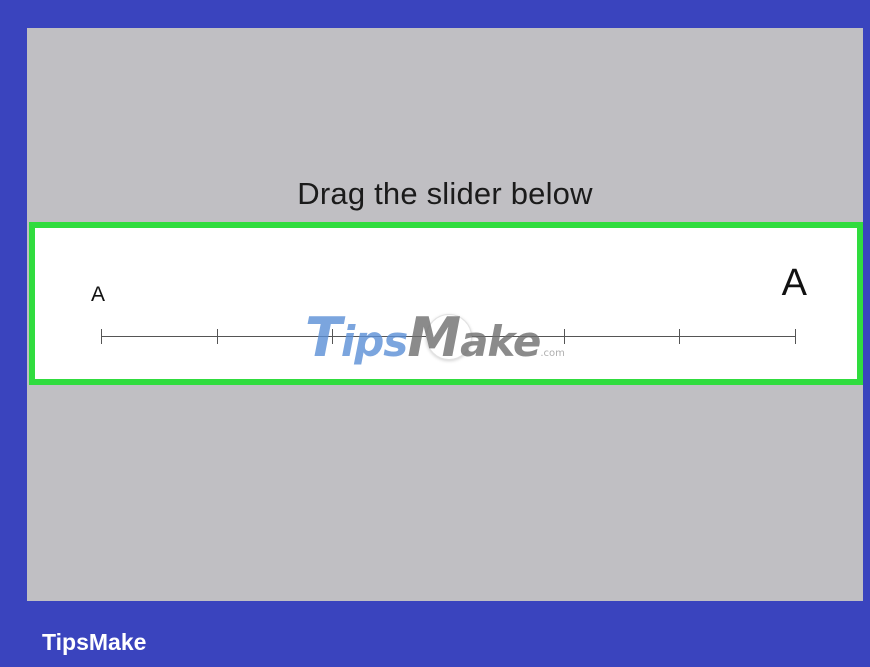 This screenshot has width=870, height=667. I want to click on instruction-text: Drag the slider below, so click(445, 193).